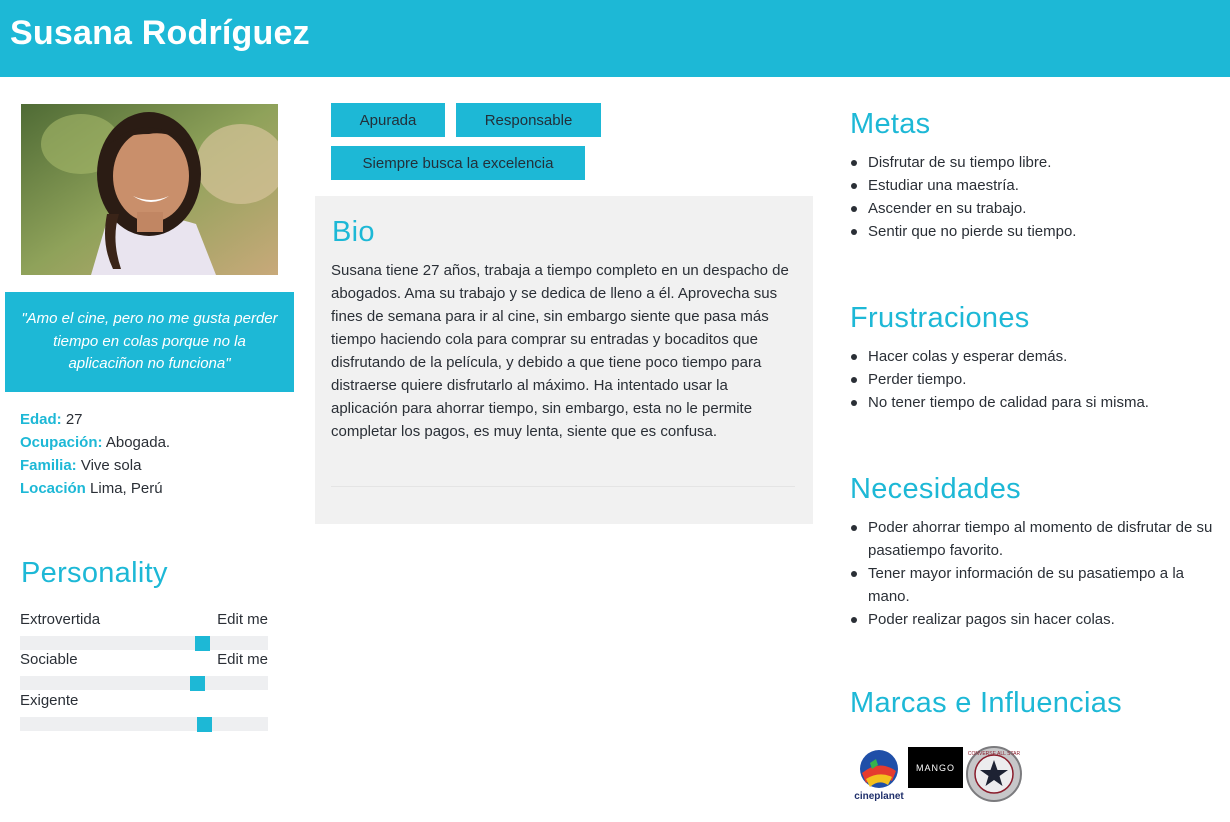 The width and height of the screenshot is (1230, 822). I want to click on trait-sociable: Sociable Edit me, so click(144, 671).